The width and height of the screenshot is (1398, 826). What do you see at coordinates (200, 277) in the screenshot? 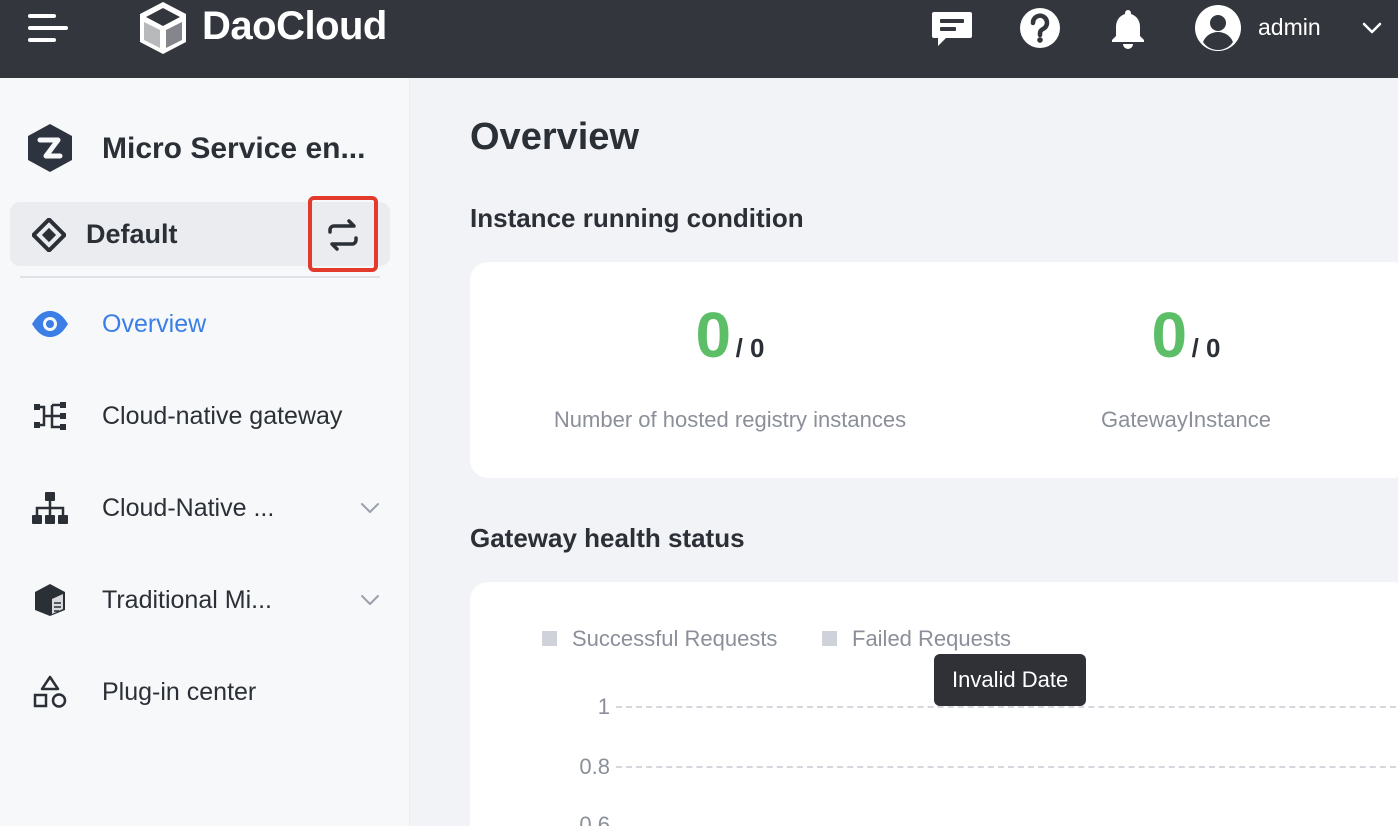
I see `sidebar-divider` at bounding box center [200, 277].